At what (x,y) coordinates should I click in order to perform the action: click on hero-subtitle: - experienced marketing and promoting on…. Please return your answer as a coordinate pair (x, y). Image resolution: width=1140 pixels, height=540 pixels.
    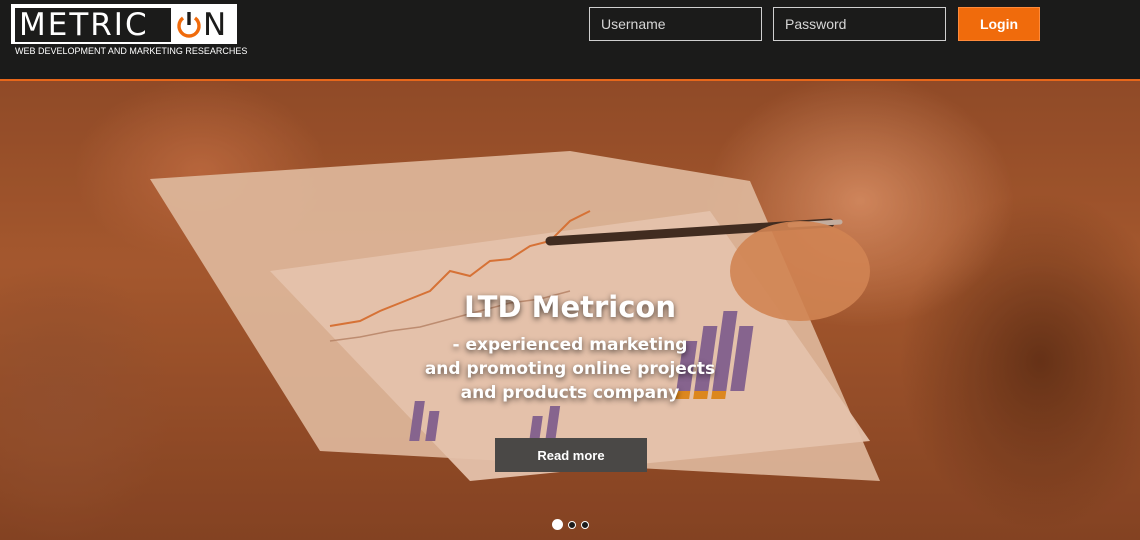
    Looking at the image, I should click on (570, 369).